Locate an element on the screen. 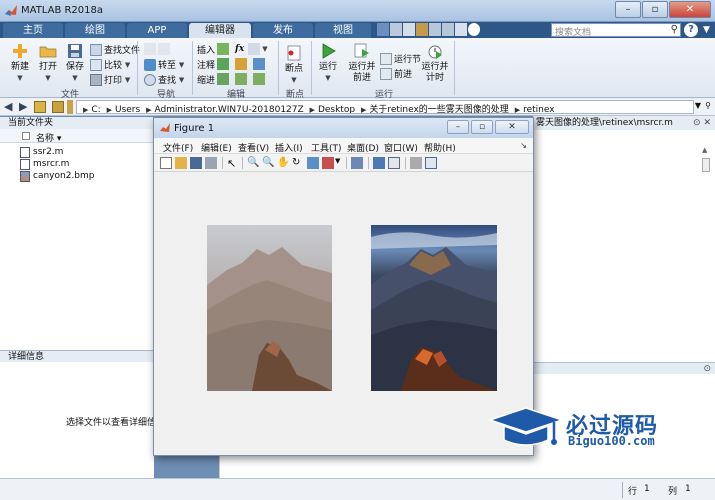 This screenshot has height=500, width=715. path-dropdown-icon: ▼ is located at coordinates (698, 105).